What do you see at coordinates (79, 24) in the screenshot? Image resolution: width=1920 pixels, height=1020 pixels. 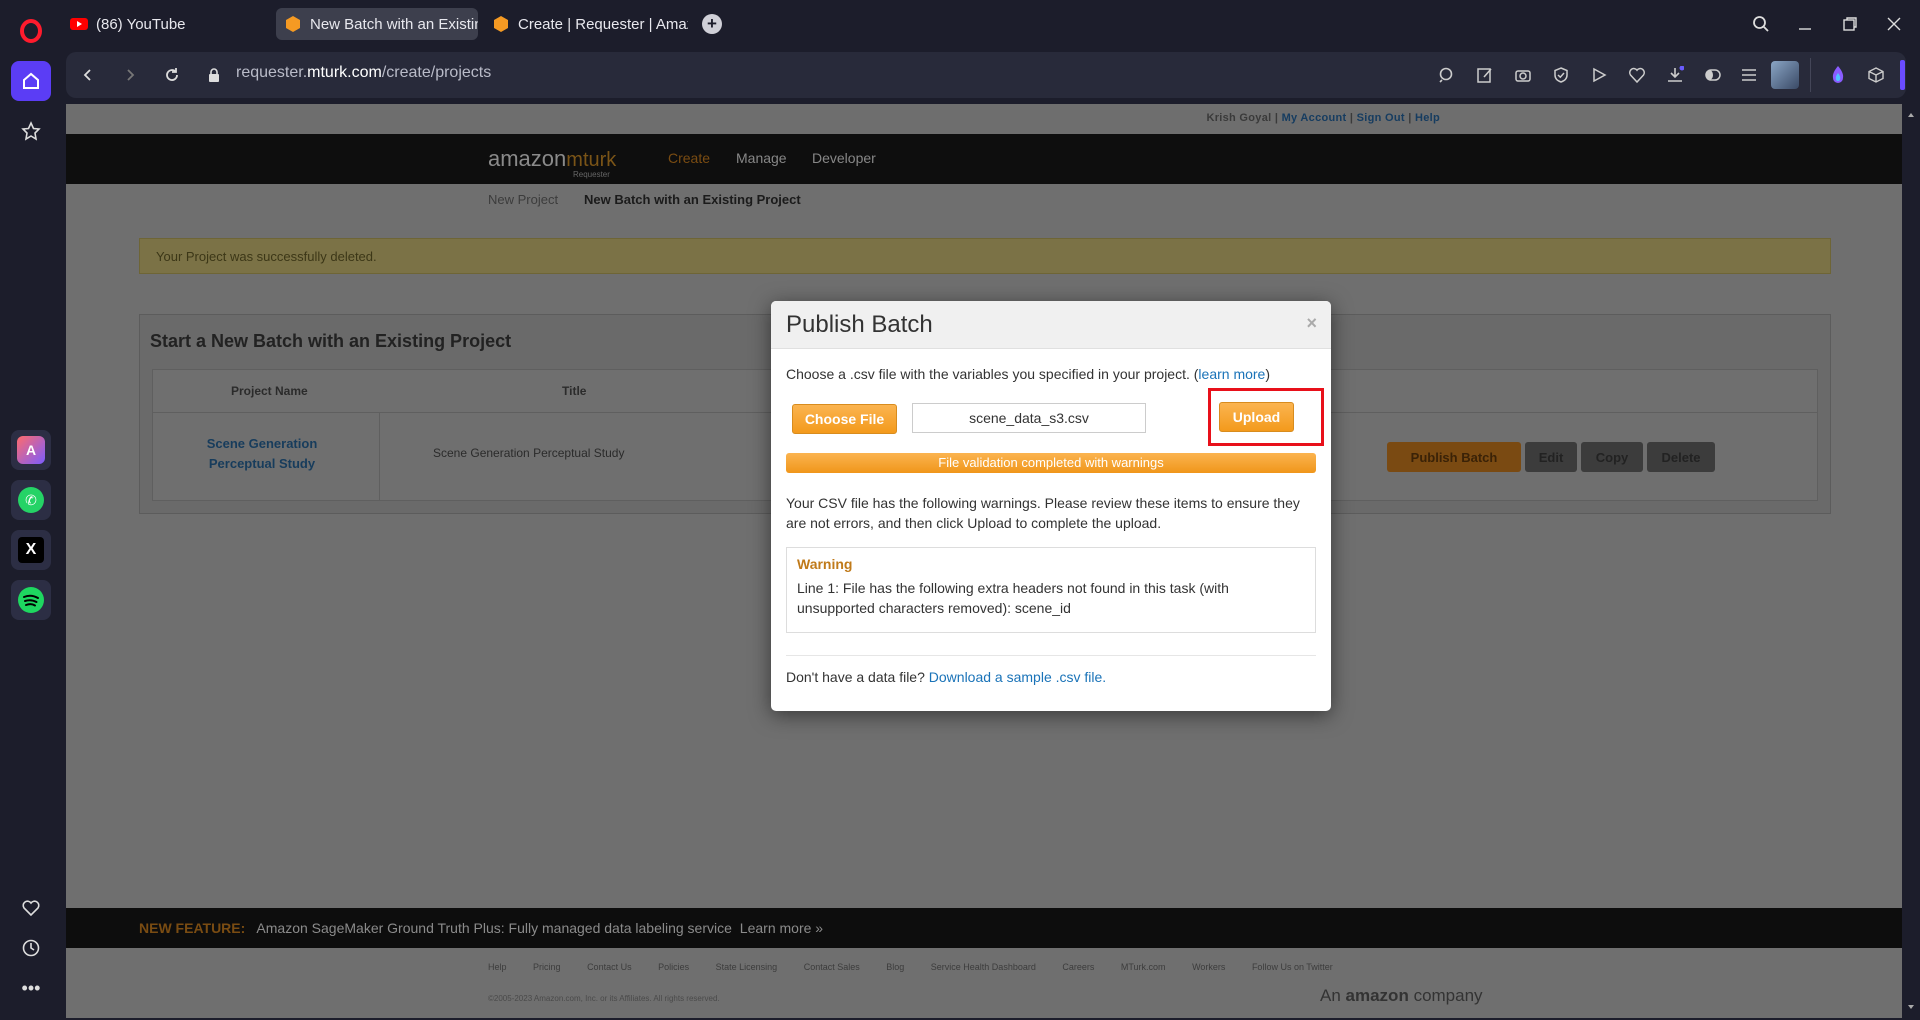 I see `youtube-icon` at bounding box center [79, 24].